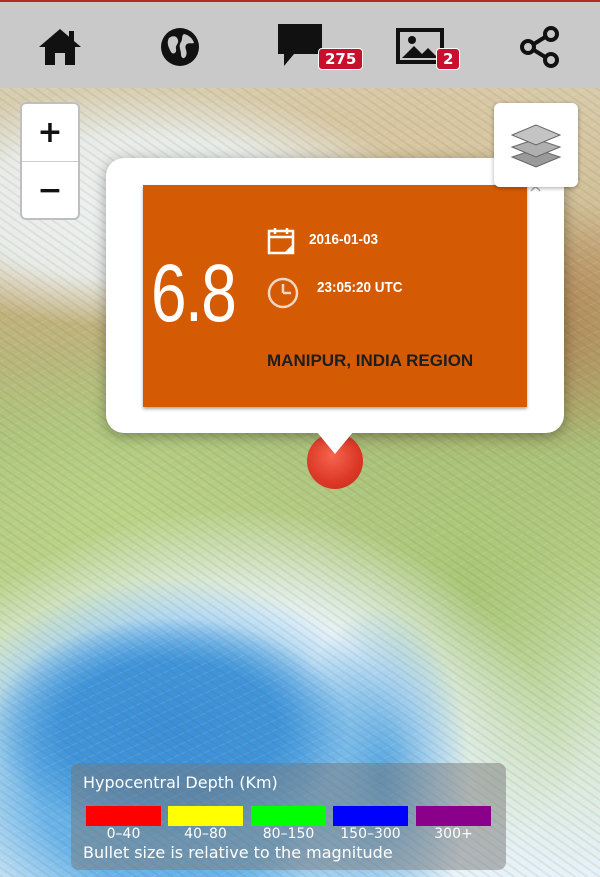 Image resolution: width=600 pixels, height=877 pixels. I want to click on legend-note: Bullet size is relative to the magnitude, so click(238, 852).